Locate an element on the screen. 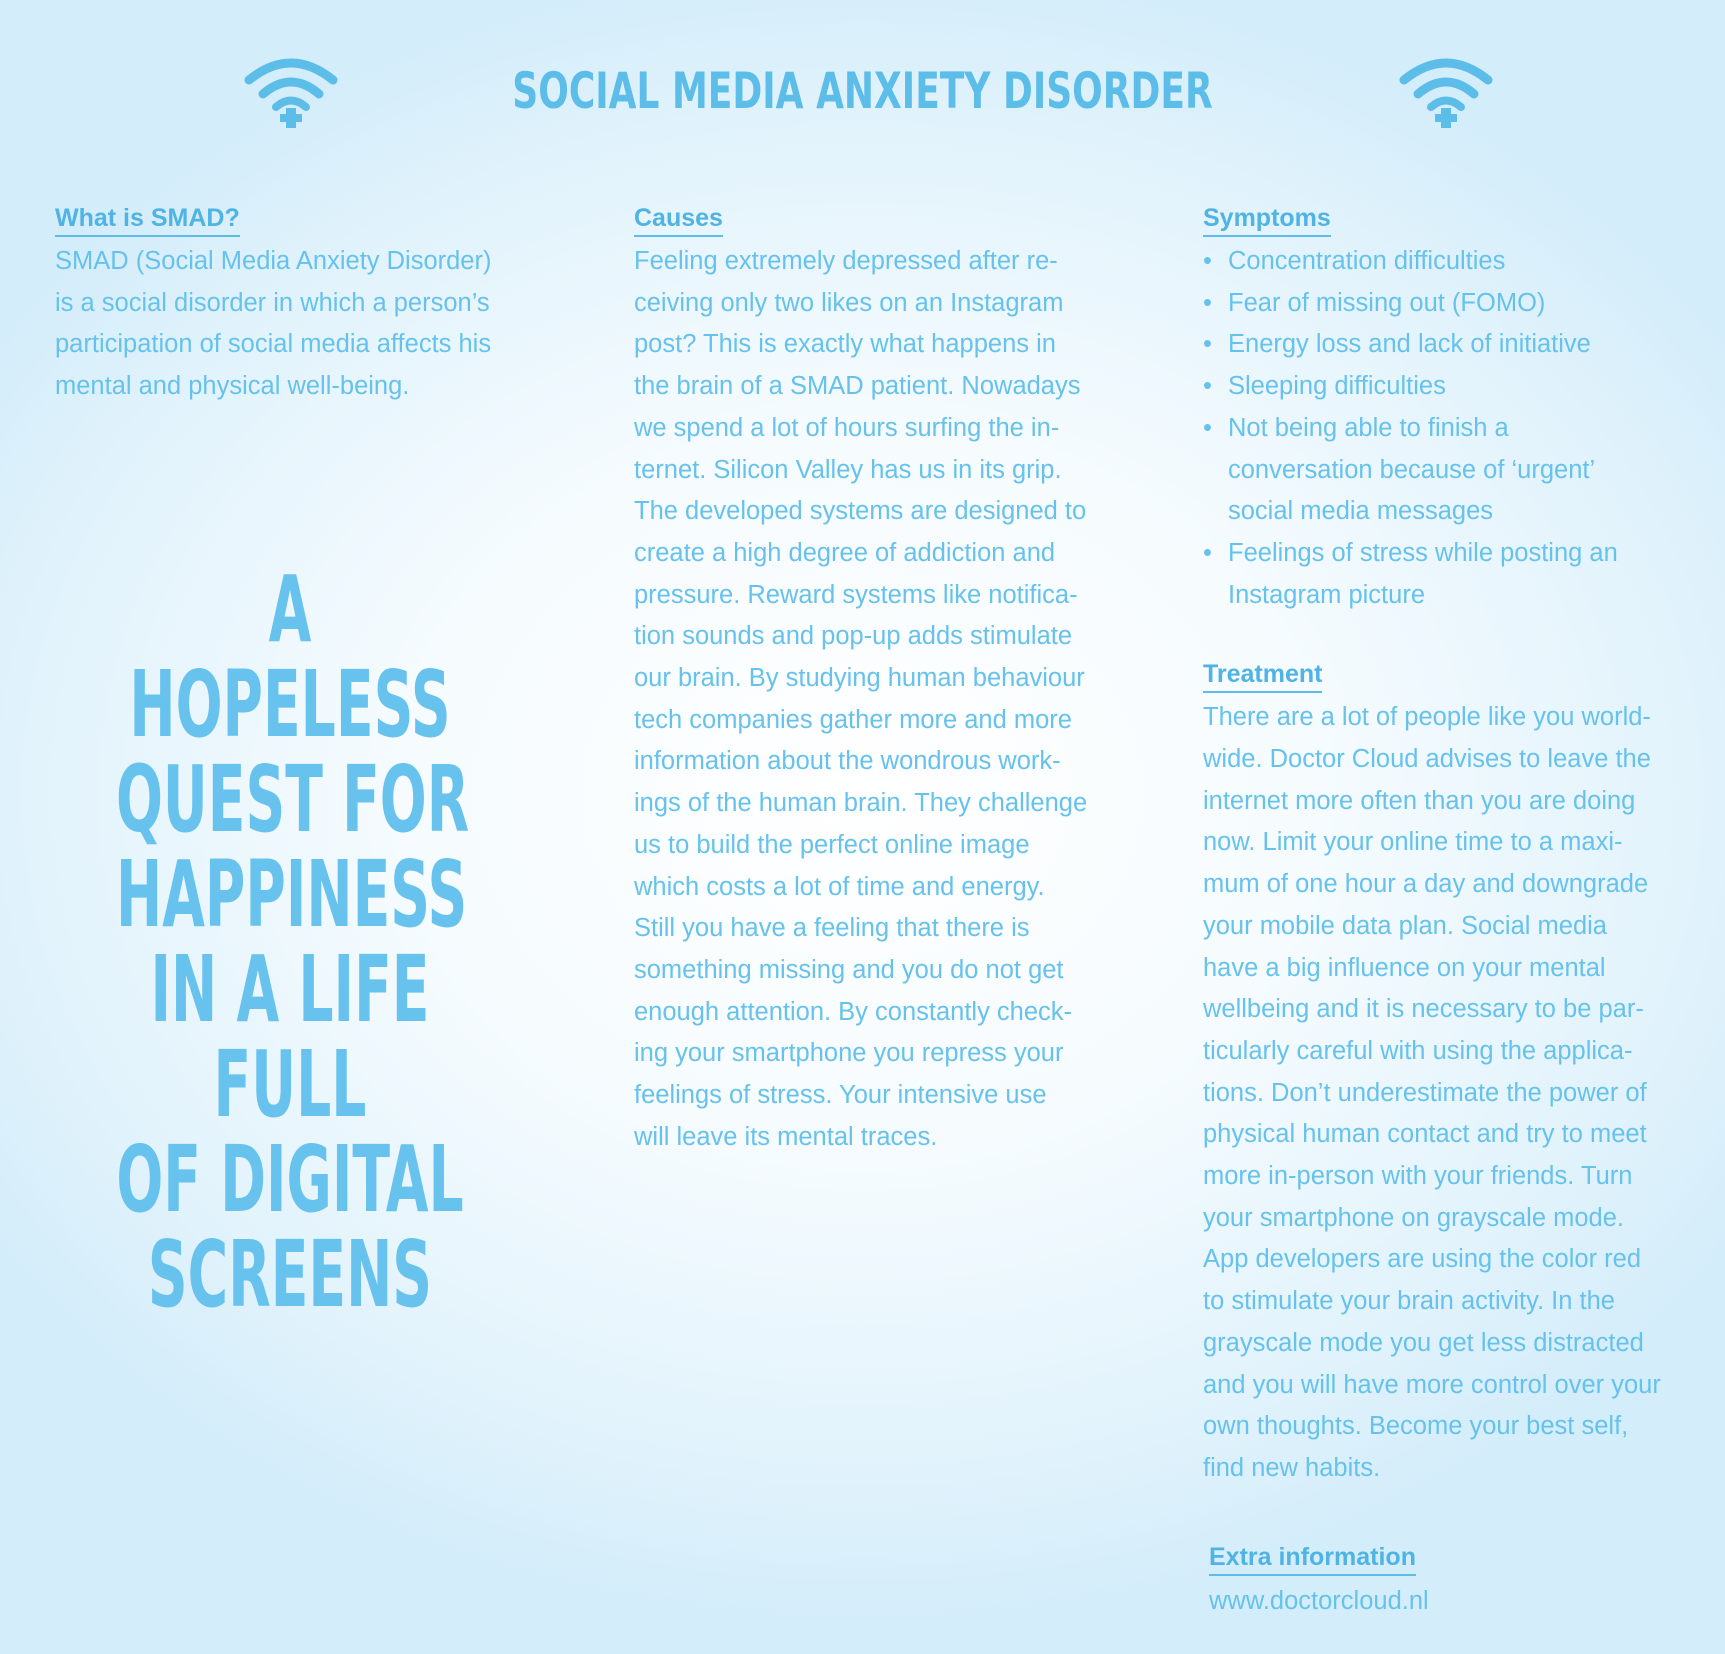  text-line: find new habits. is located at coordinates (1292, 1467).